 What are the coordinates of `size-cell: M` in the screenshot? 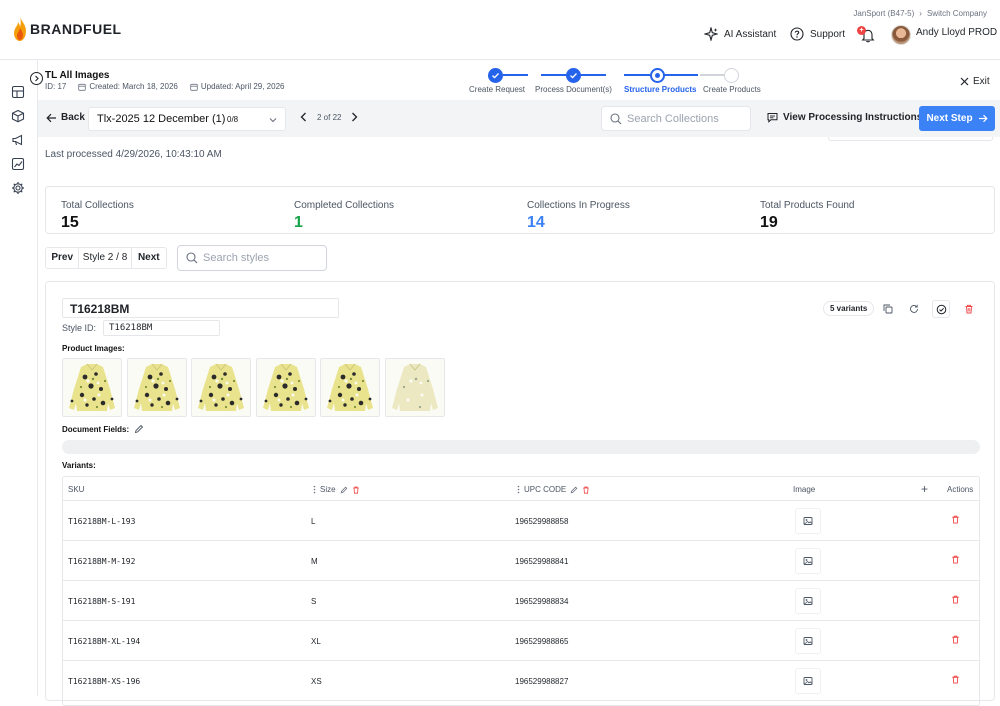 It's located at (314, 561).